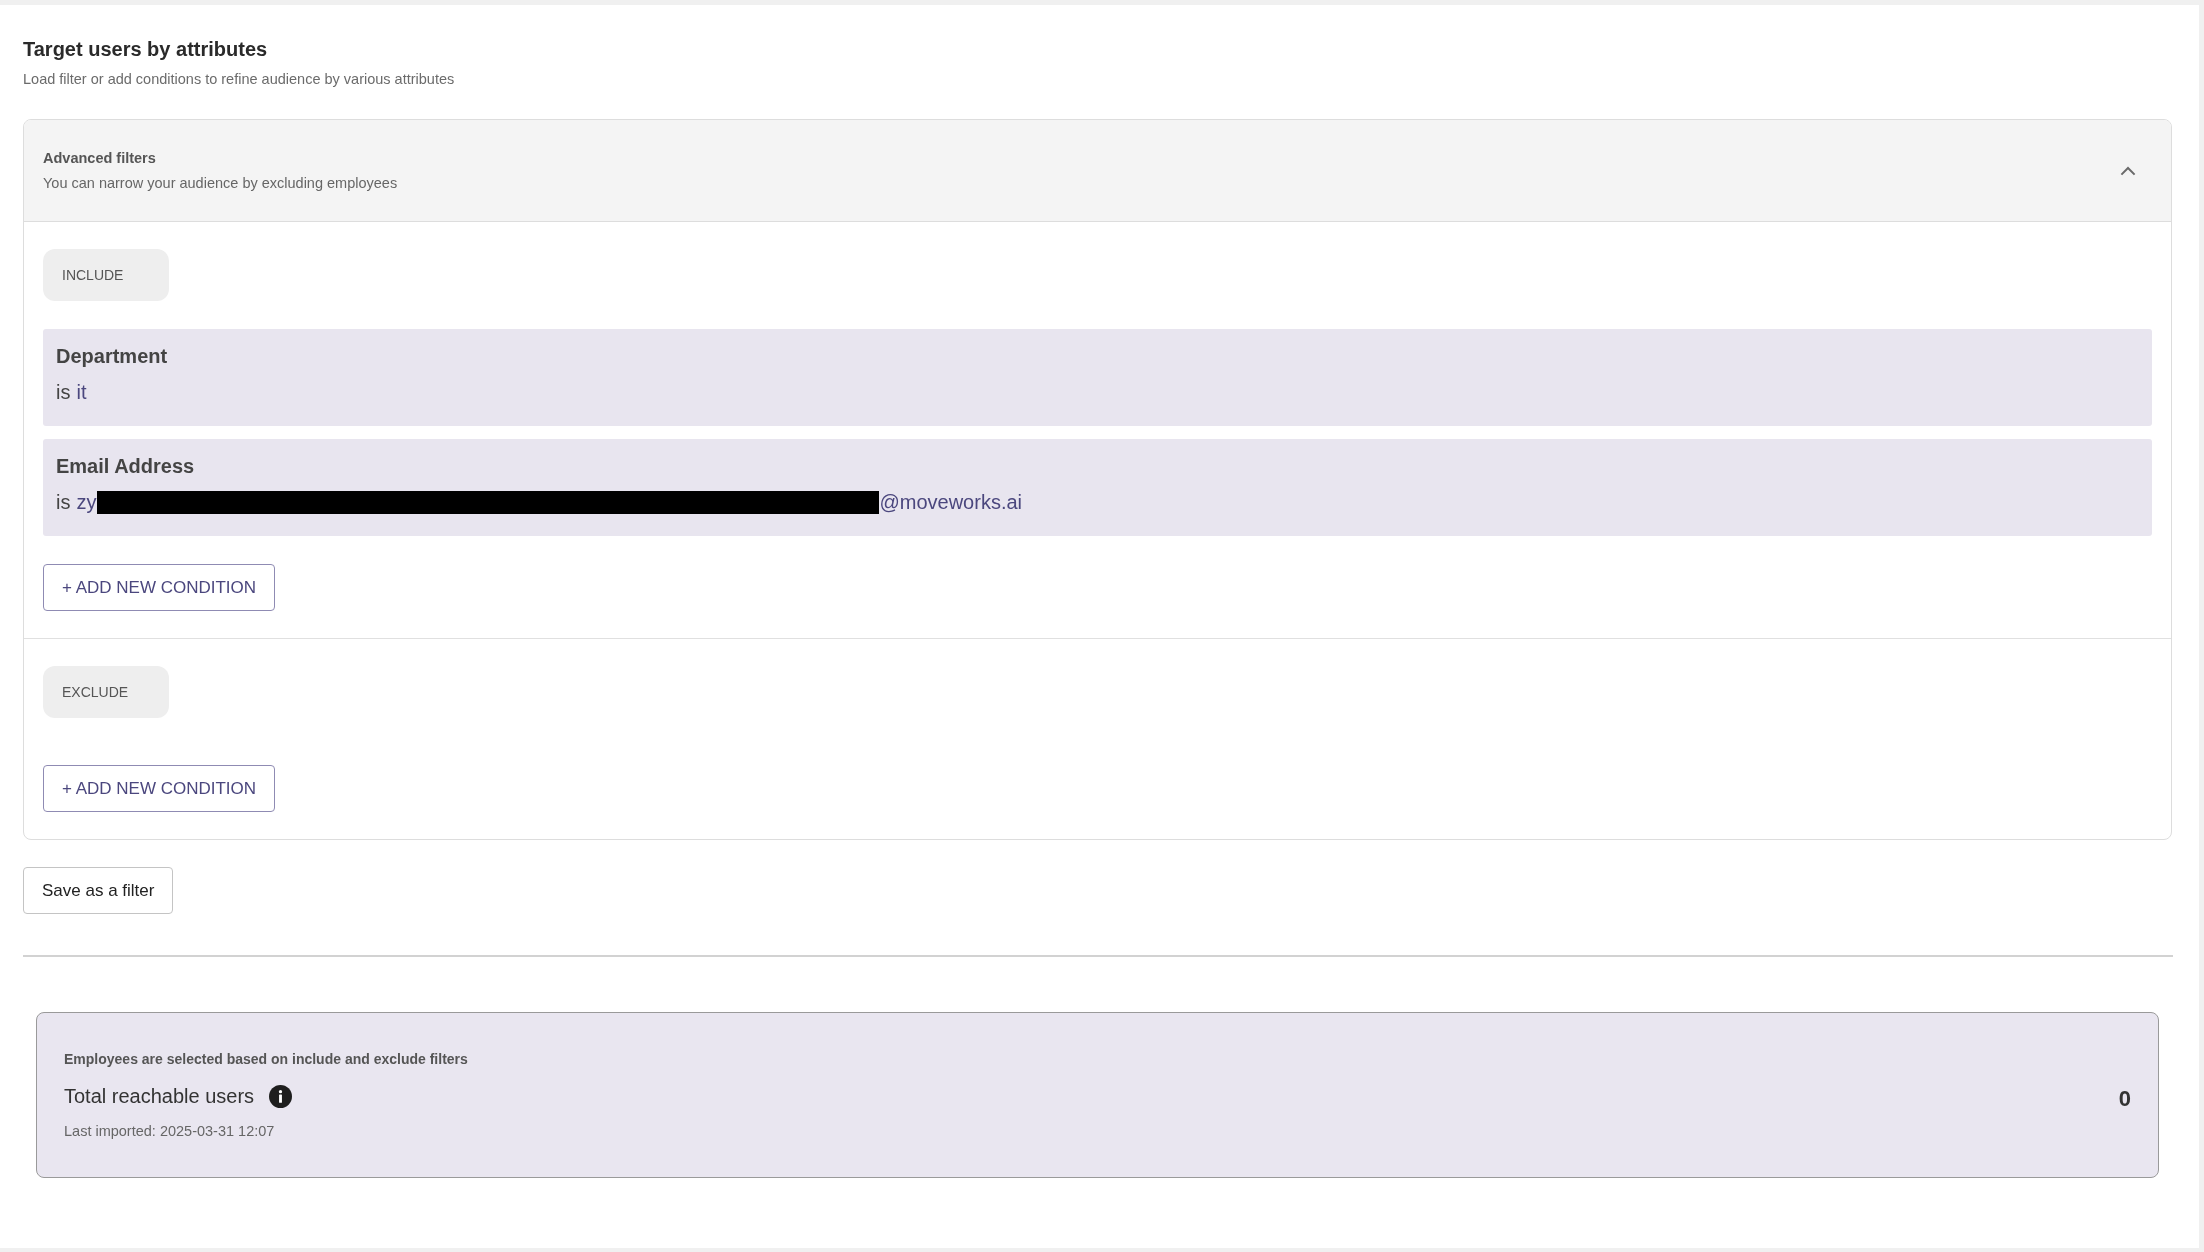  Describe the element at coordinates (100, 158) in the screenshot. I see `panel-title: Advanced filters` at that location.